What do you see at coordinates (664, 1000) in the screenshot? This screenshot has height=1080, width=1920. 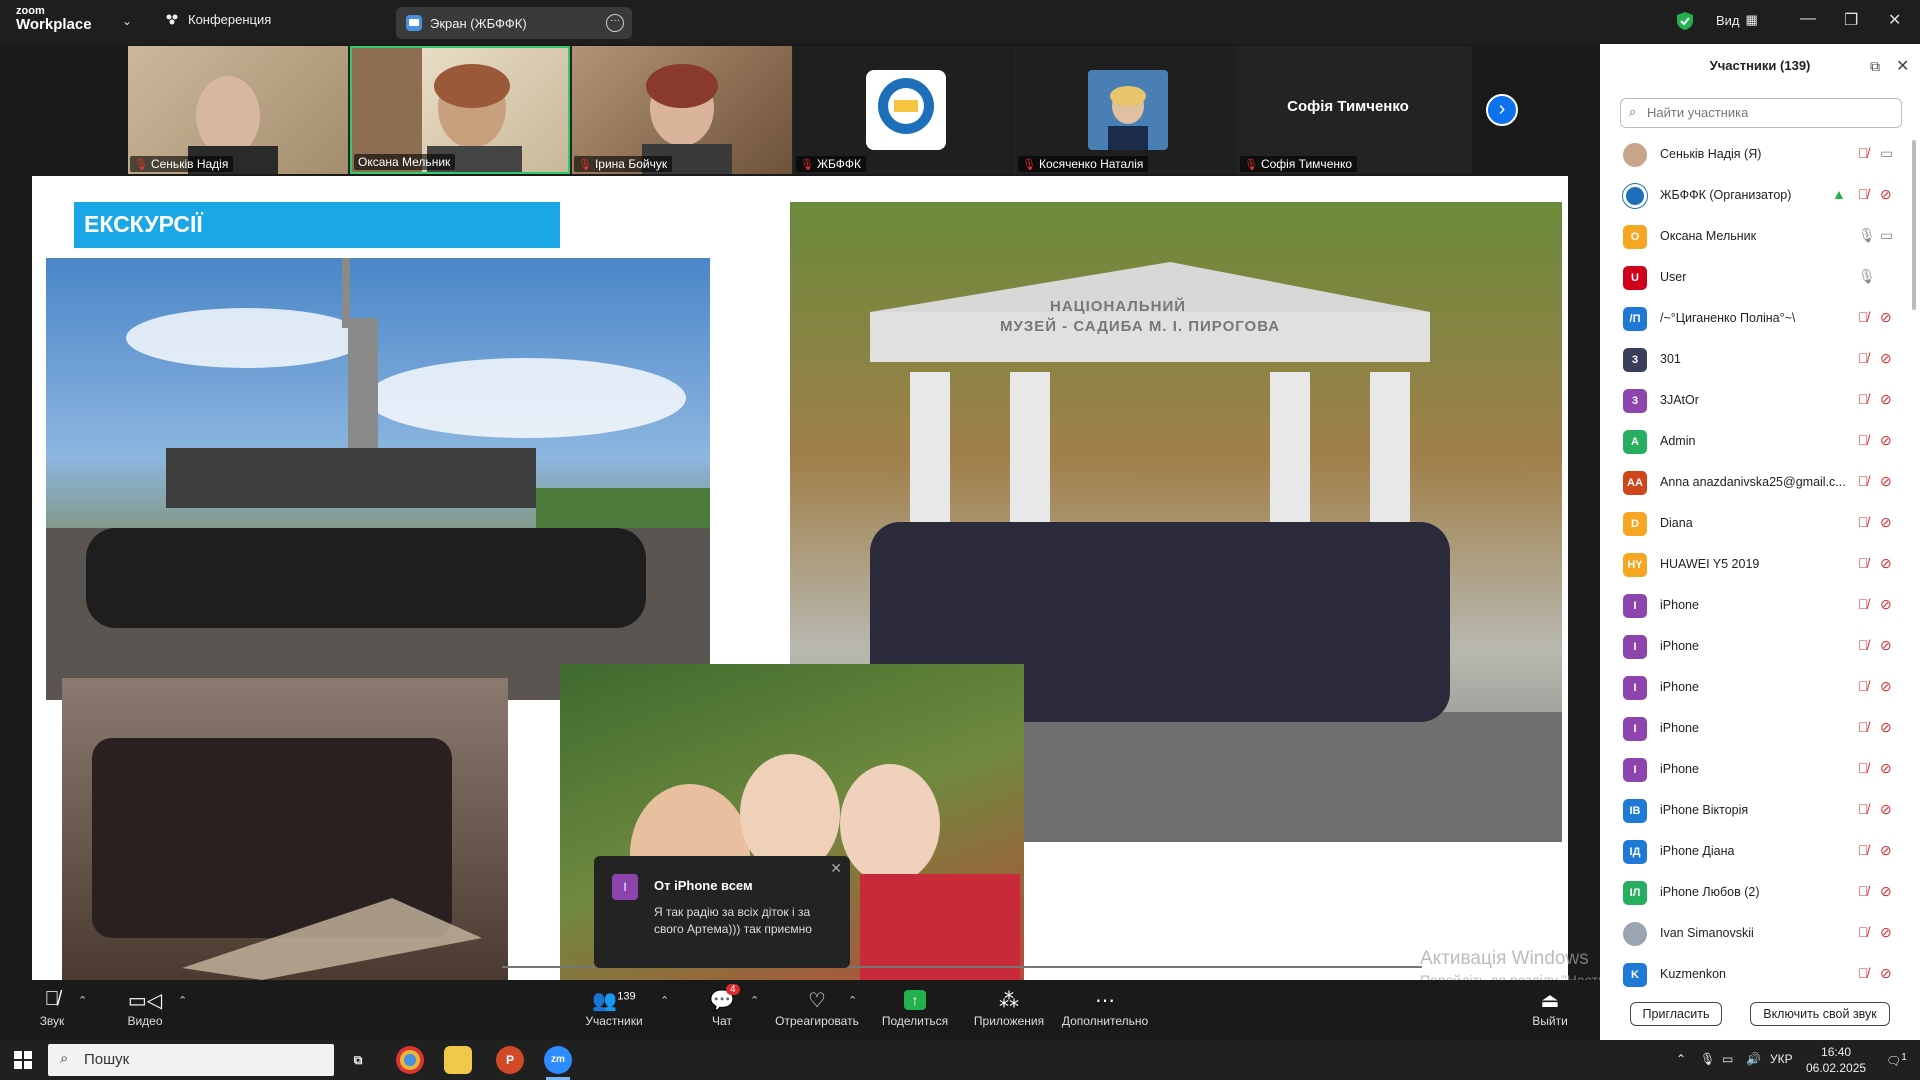 I see `participants-options-caret: ⌃` at bounding box center [664, 1000].